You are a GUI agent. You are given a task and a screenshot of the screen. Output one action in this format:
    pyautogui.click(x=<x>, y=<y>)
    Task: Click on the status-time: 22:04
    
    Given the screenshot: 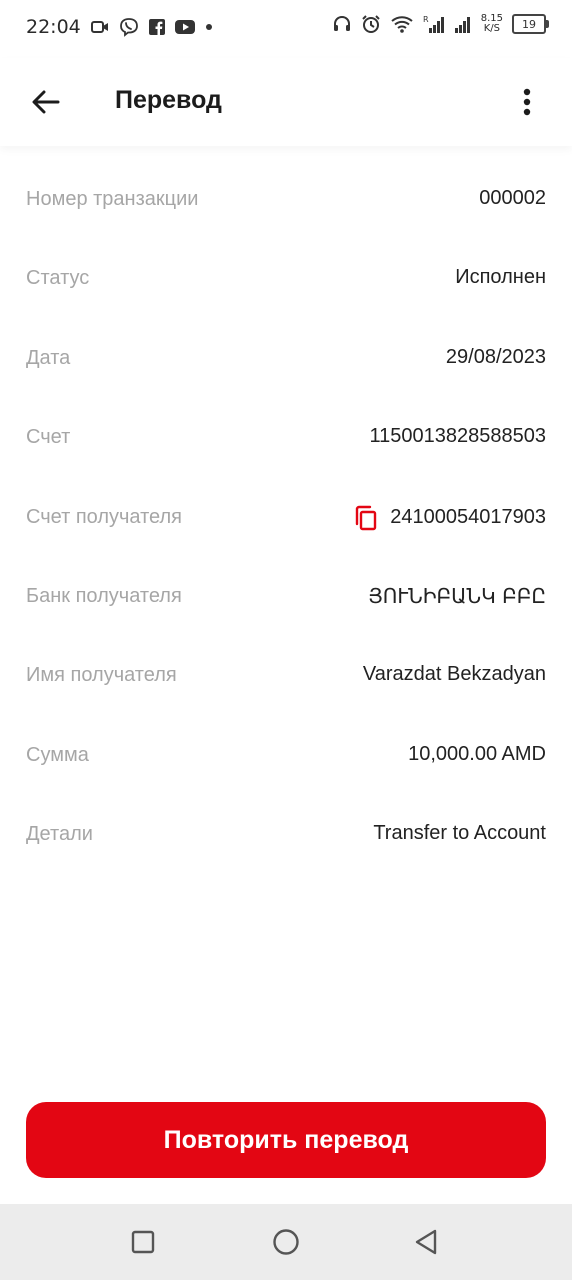 What is the action you would take?
    pyautogui.click(x=53, y=27)
    